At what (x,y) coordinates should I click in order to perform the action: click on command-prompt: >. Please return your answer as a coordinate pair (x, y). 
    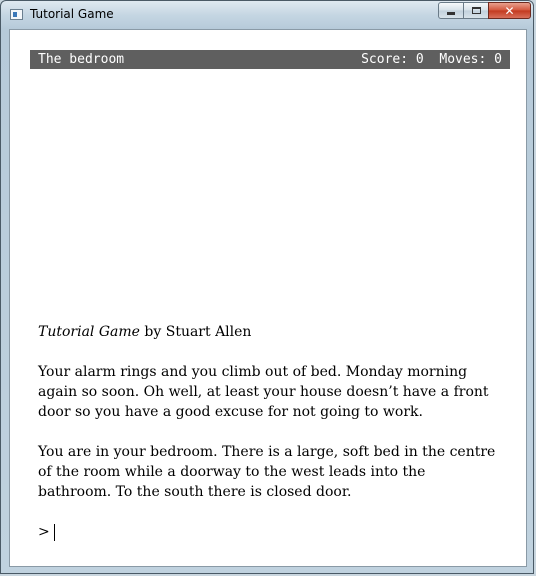
    Looking at the image, I should click on (44, 532).